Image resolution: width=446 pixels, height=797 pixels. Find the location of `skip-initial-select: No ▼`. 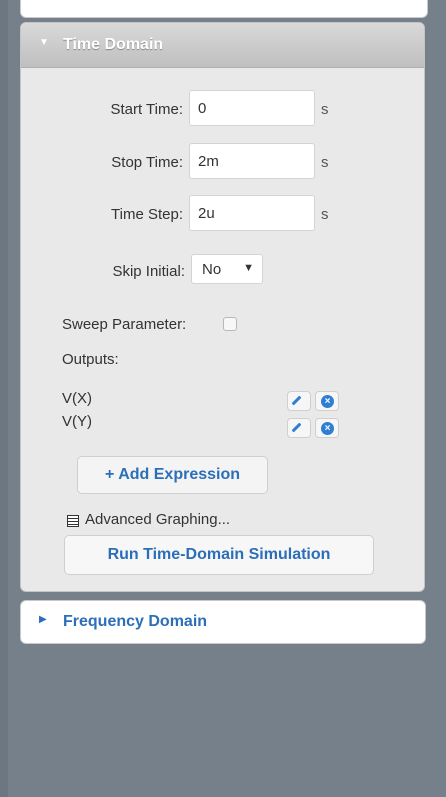

skip-initial-select: No ▼ is located at coordinates (227, 269).